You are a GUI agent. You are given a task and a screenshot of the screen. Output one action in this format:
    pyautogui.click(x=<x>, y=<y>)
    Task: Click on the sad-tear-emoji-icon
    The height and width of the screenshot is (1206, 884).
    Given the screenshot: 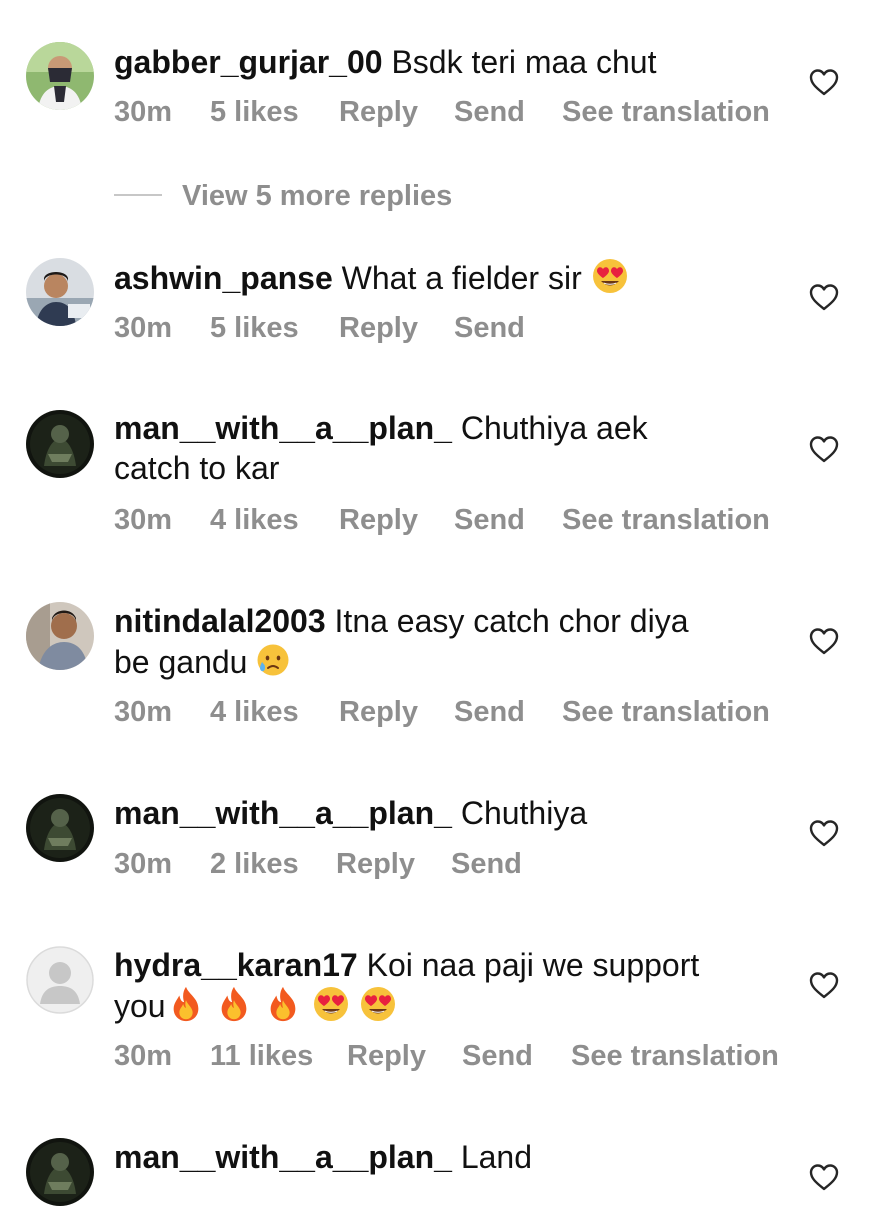 What is the action you would take?
    pyautogui.click(x=273, y=660)
    